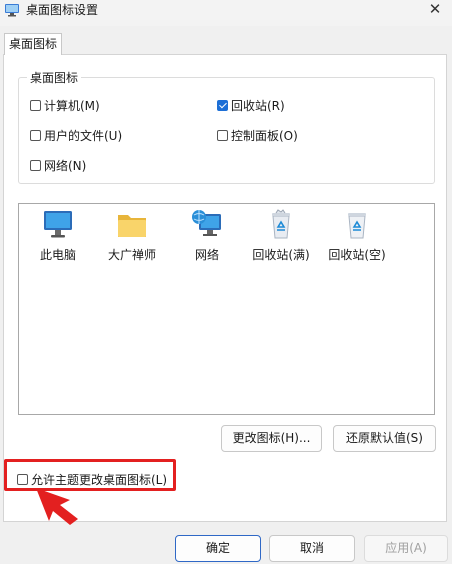  I want to click on recycle-bin-empty-icon, so click(357, 226).